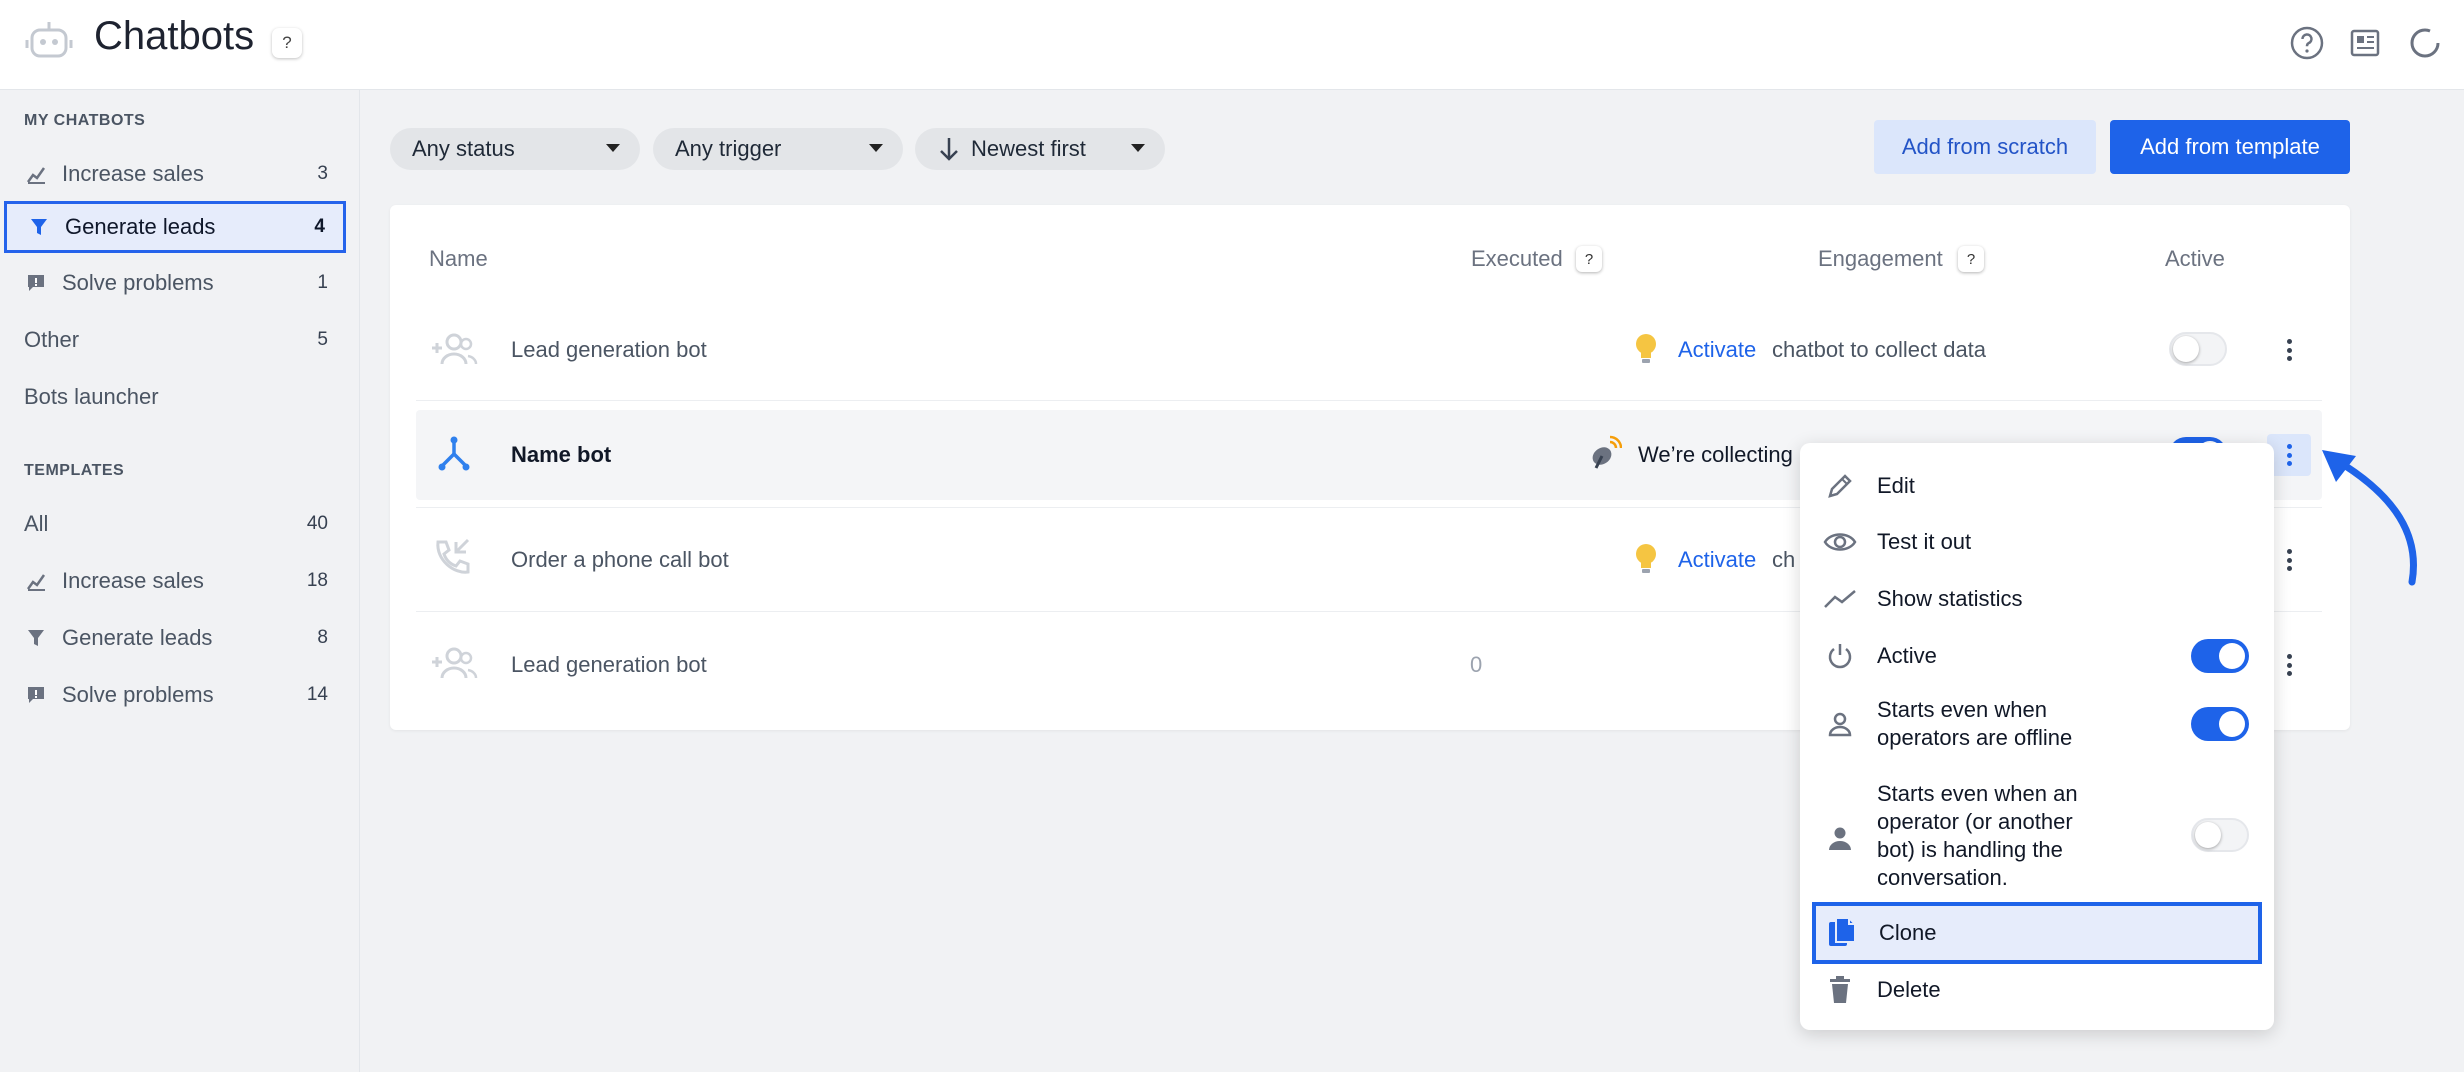 The height and width of the screenshot is (1072, 2464). I want to click on col-header-active: Active, so click(2195, 258).